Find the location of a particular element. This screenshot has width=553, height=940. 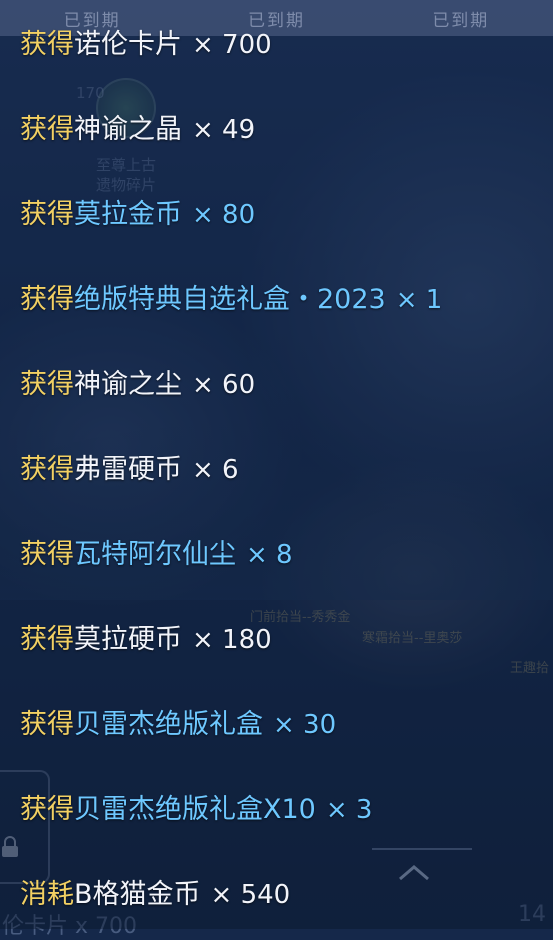

log-qty: × 60 is located at coordinates (224, 385).